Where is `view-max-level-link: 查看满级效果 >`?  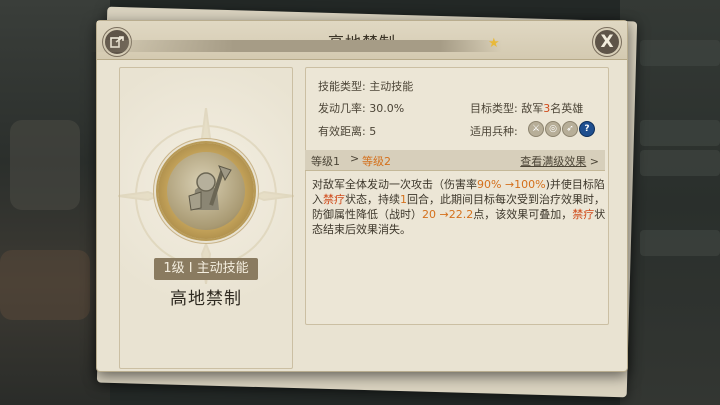
view-max-level-link: 查看满级效果 > is located at coordinates (559, 161).